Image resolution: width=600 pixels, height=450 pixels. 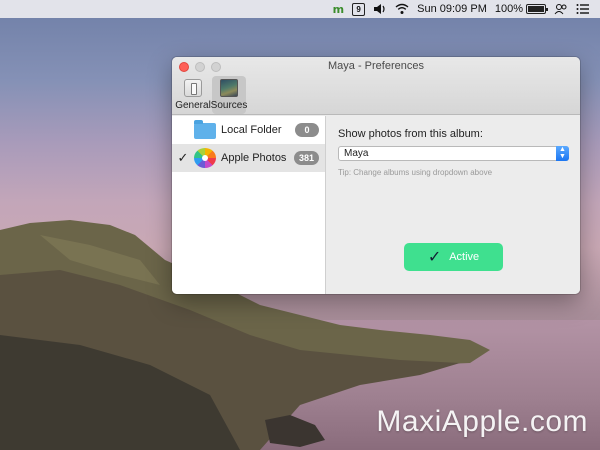 I want to click on tab-general-label: General, so click(x=193, y=105).